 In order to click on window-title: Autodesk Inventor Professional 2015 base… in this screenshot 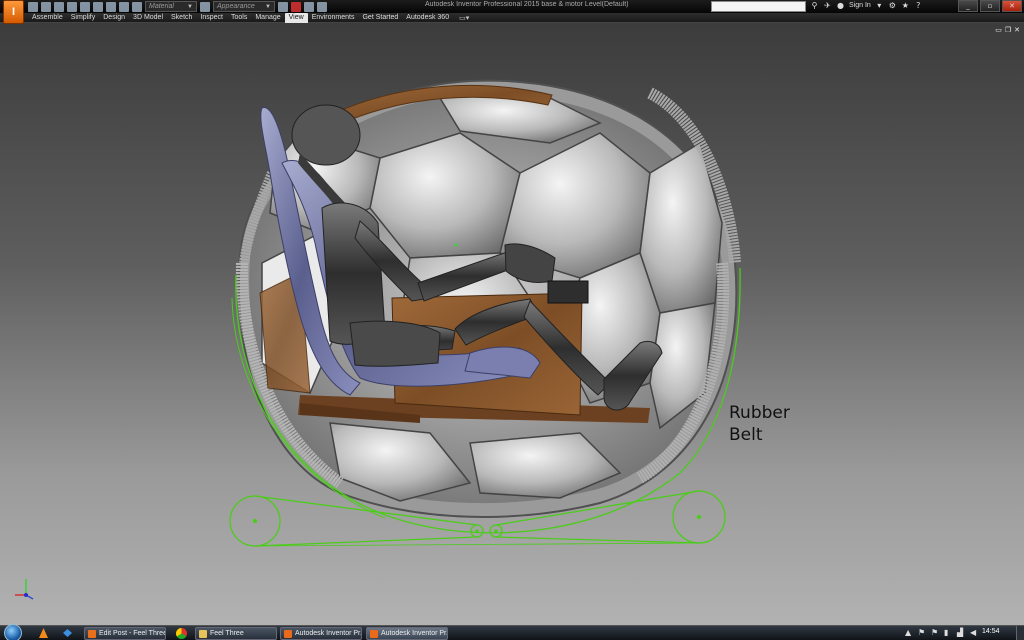, I will do `click(527, 4)`.